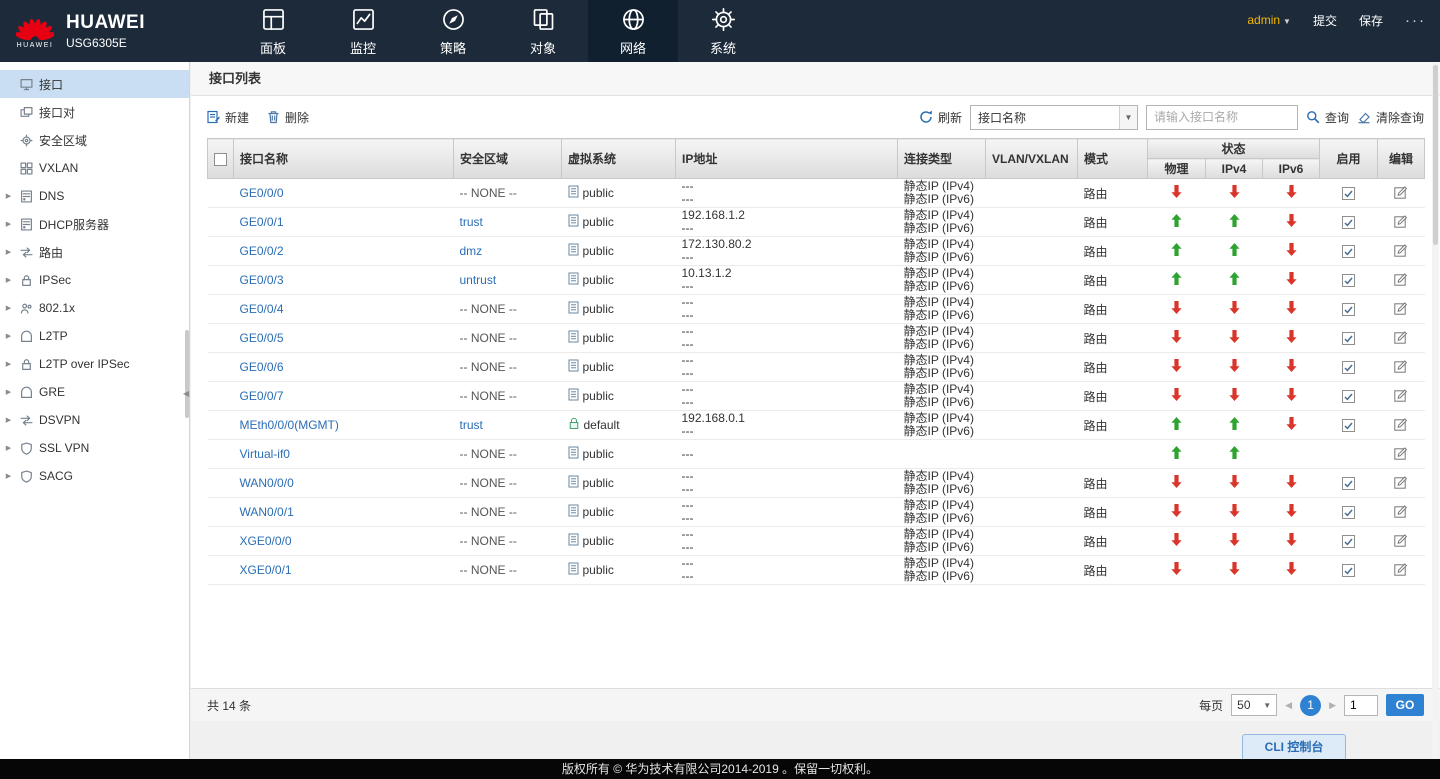 This screenshot has width=1440, height=779. Describe the element at coordinates (94, 140) in the screenshot. I see `sidebar-item-security-zone: 安全区域` at that location.